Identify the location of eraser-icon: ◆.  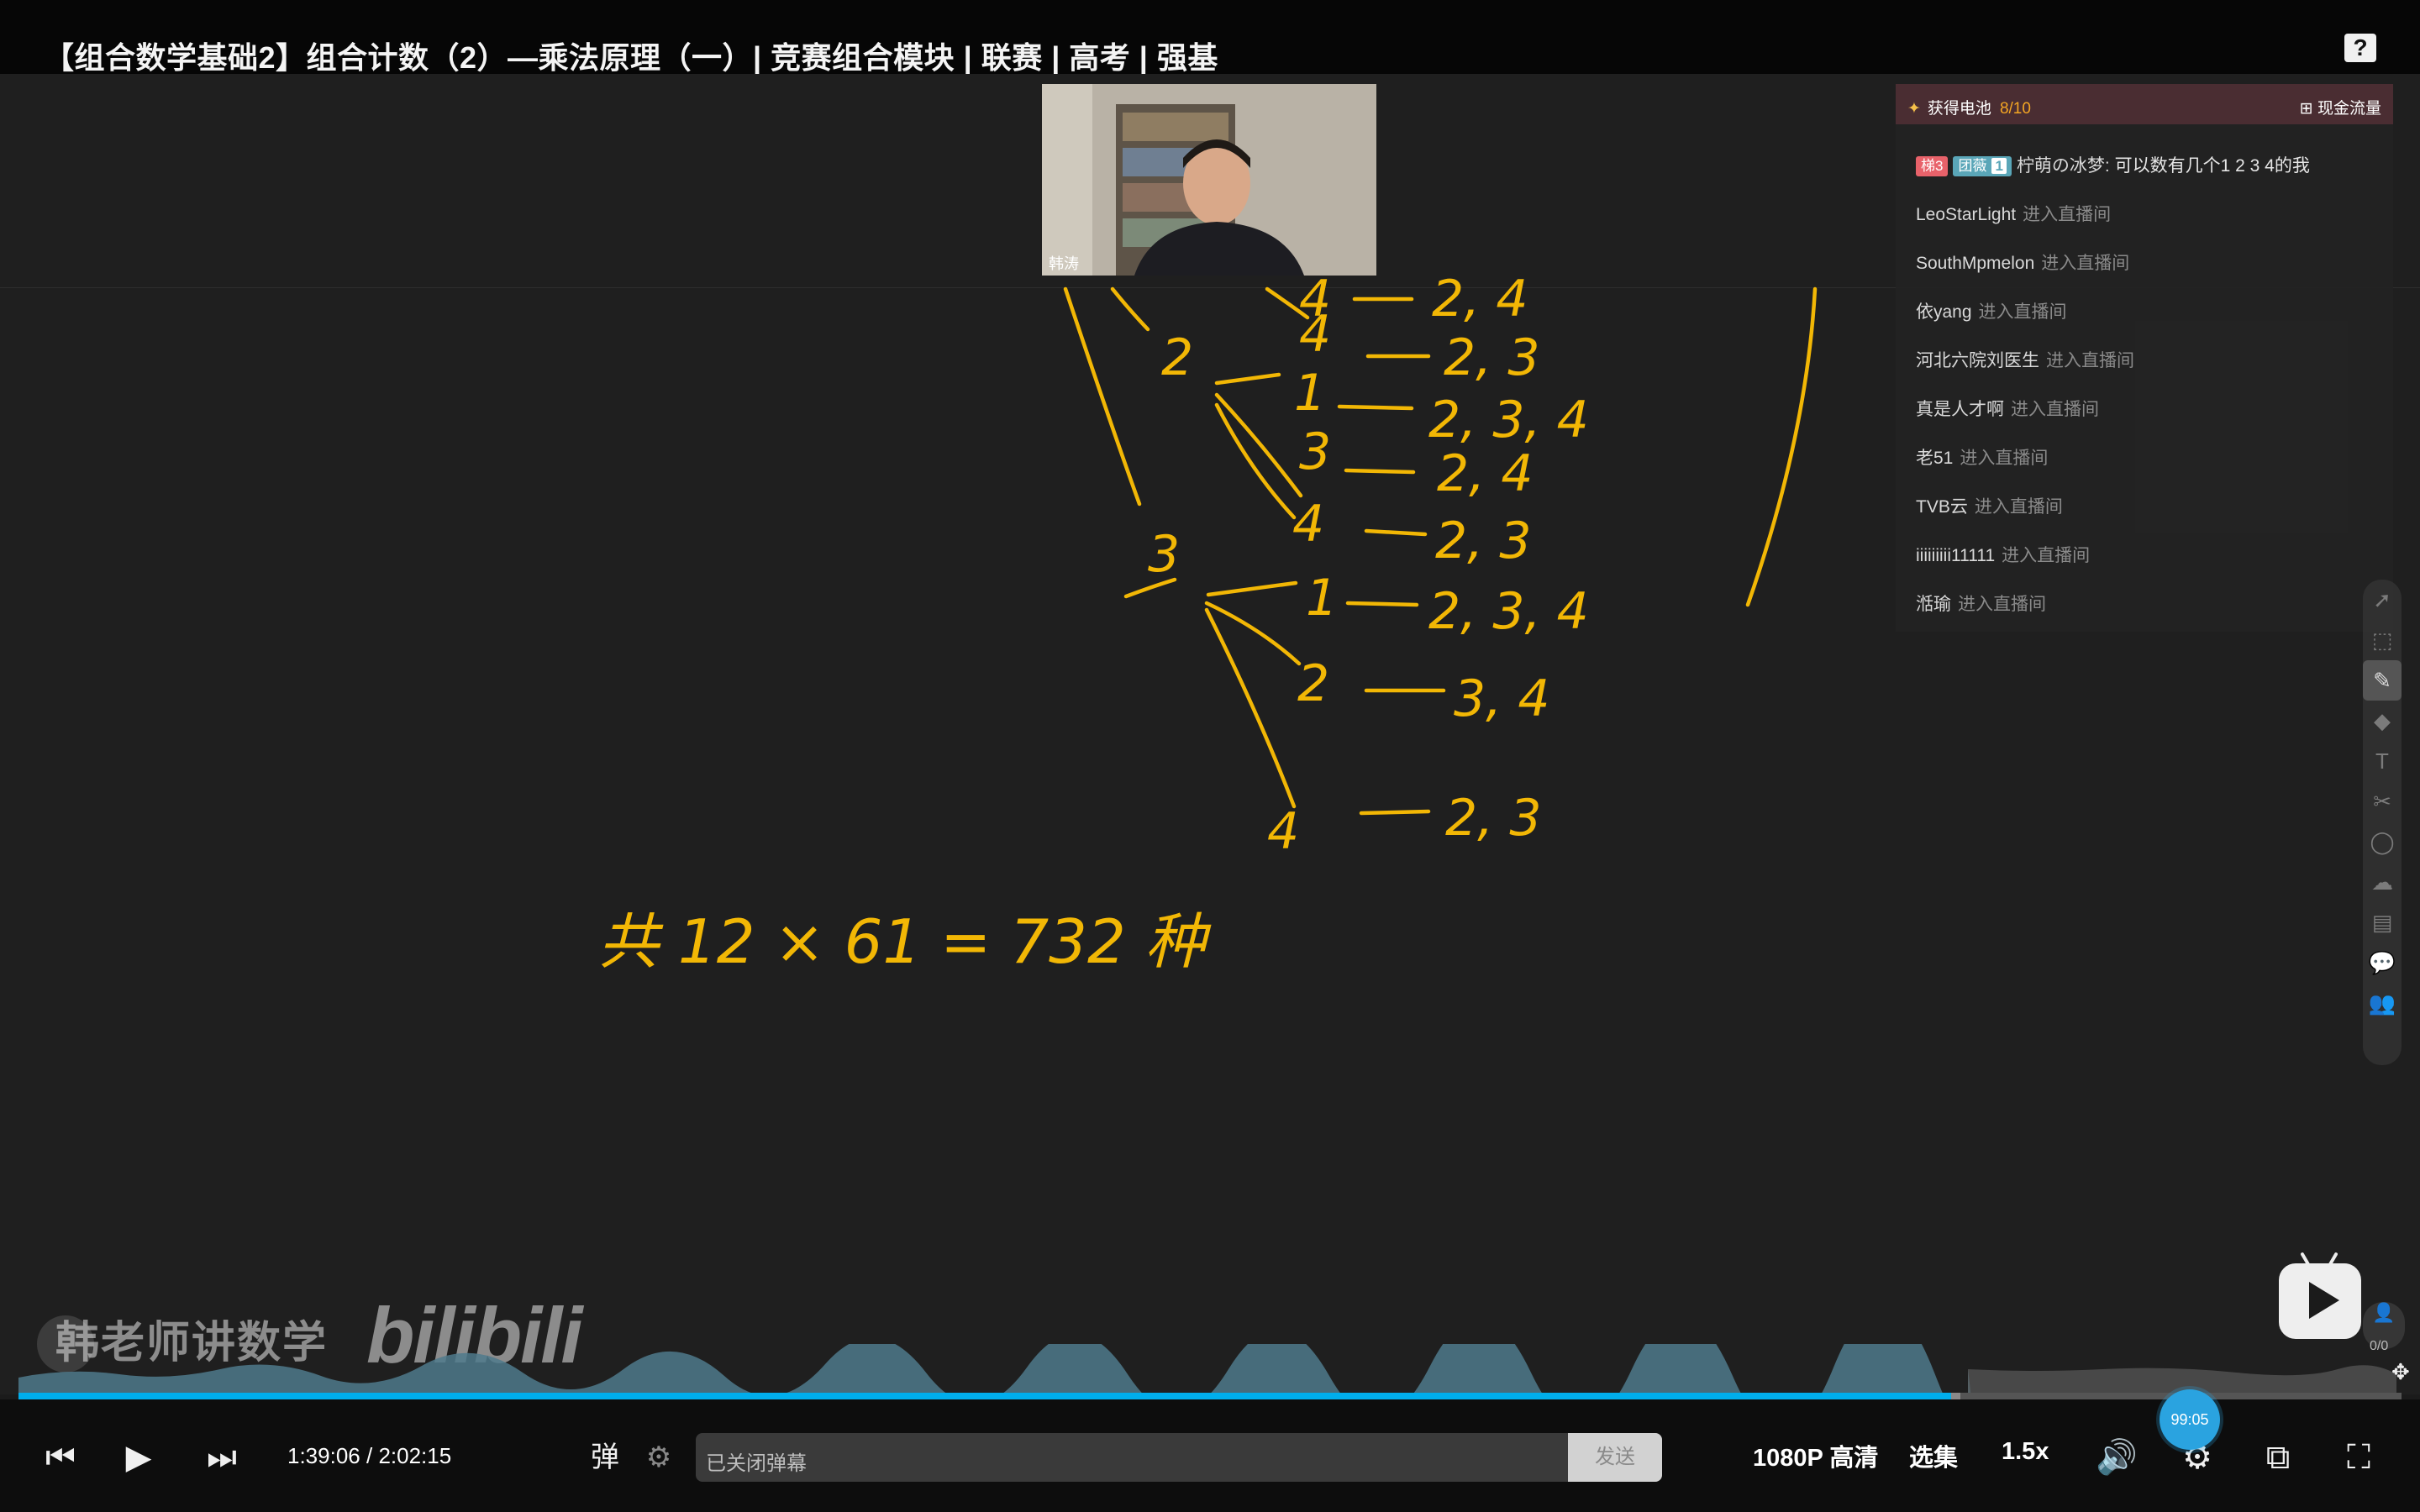
(2383, 721).